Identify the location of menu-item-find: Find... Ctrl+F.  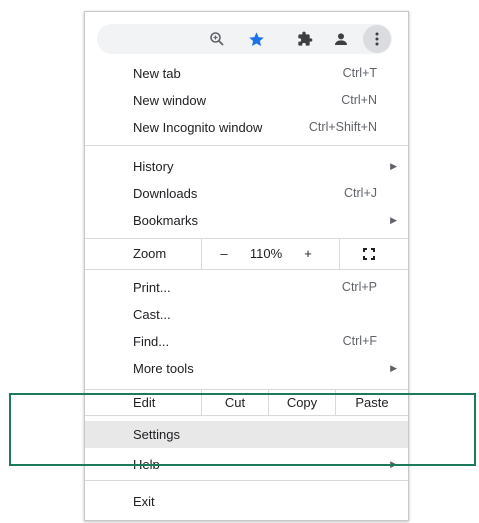
(246, 341).